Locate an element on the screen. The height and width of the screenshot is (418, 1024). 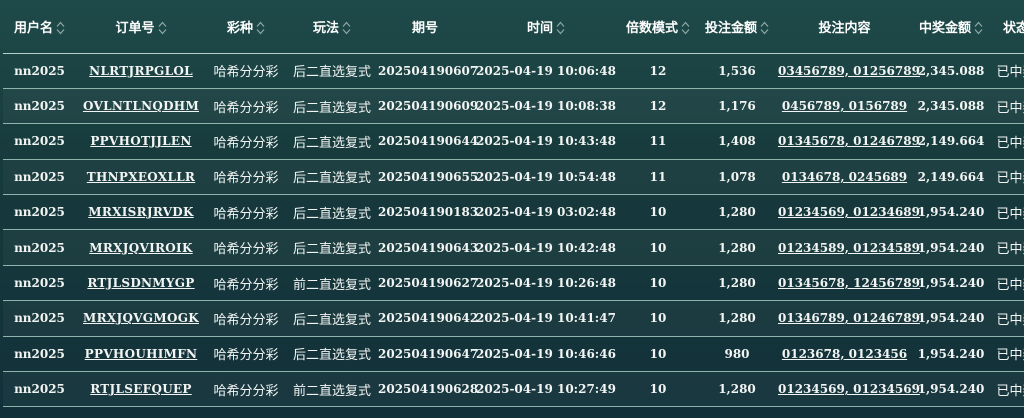
column-header-bet-amount: 投注金额 is located at coordinates (737, 26).